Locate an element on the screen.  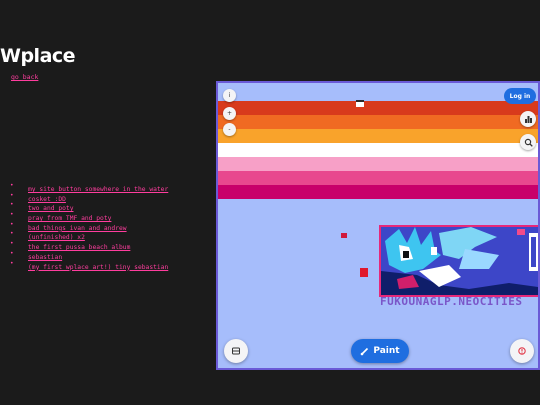
login-button: Log in is located at coordinates (520, 96).